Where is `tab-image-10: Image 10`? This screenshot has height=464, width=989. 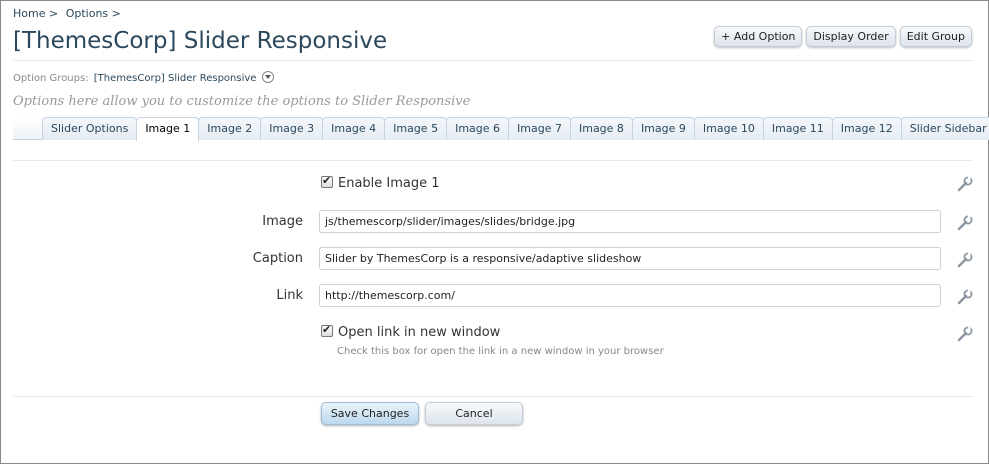
tab-image-10: Image 10 is located at coordinates (728, 128).